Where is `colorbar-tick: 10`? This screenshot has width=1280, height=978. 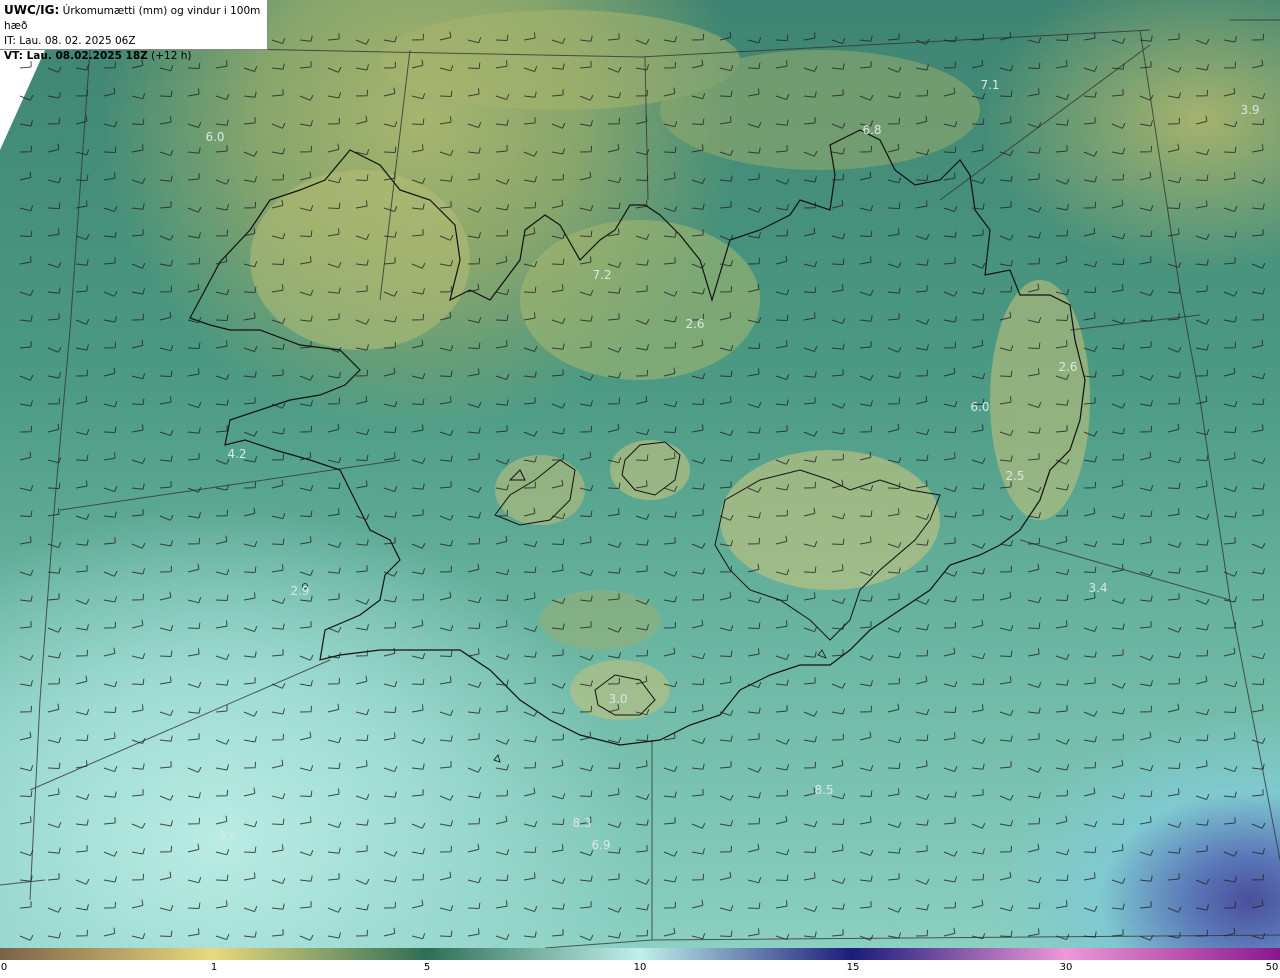 colorbar-tick: 10 is located at coordinates (640, 967).